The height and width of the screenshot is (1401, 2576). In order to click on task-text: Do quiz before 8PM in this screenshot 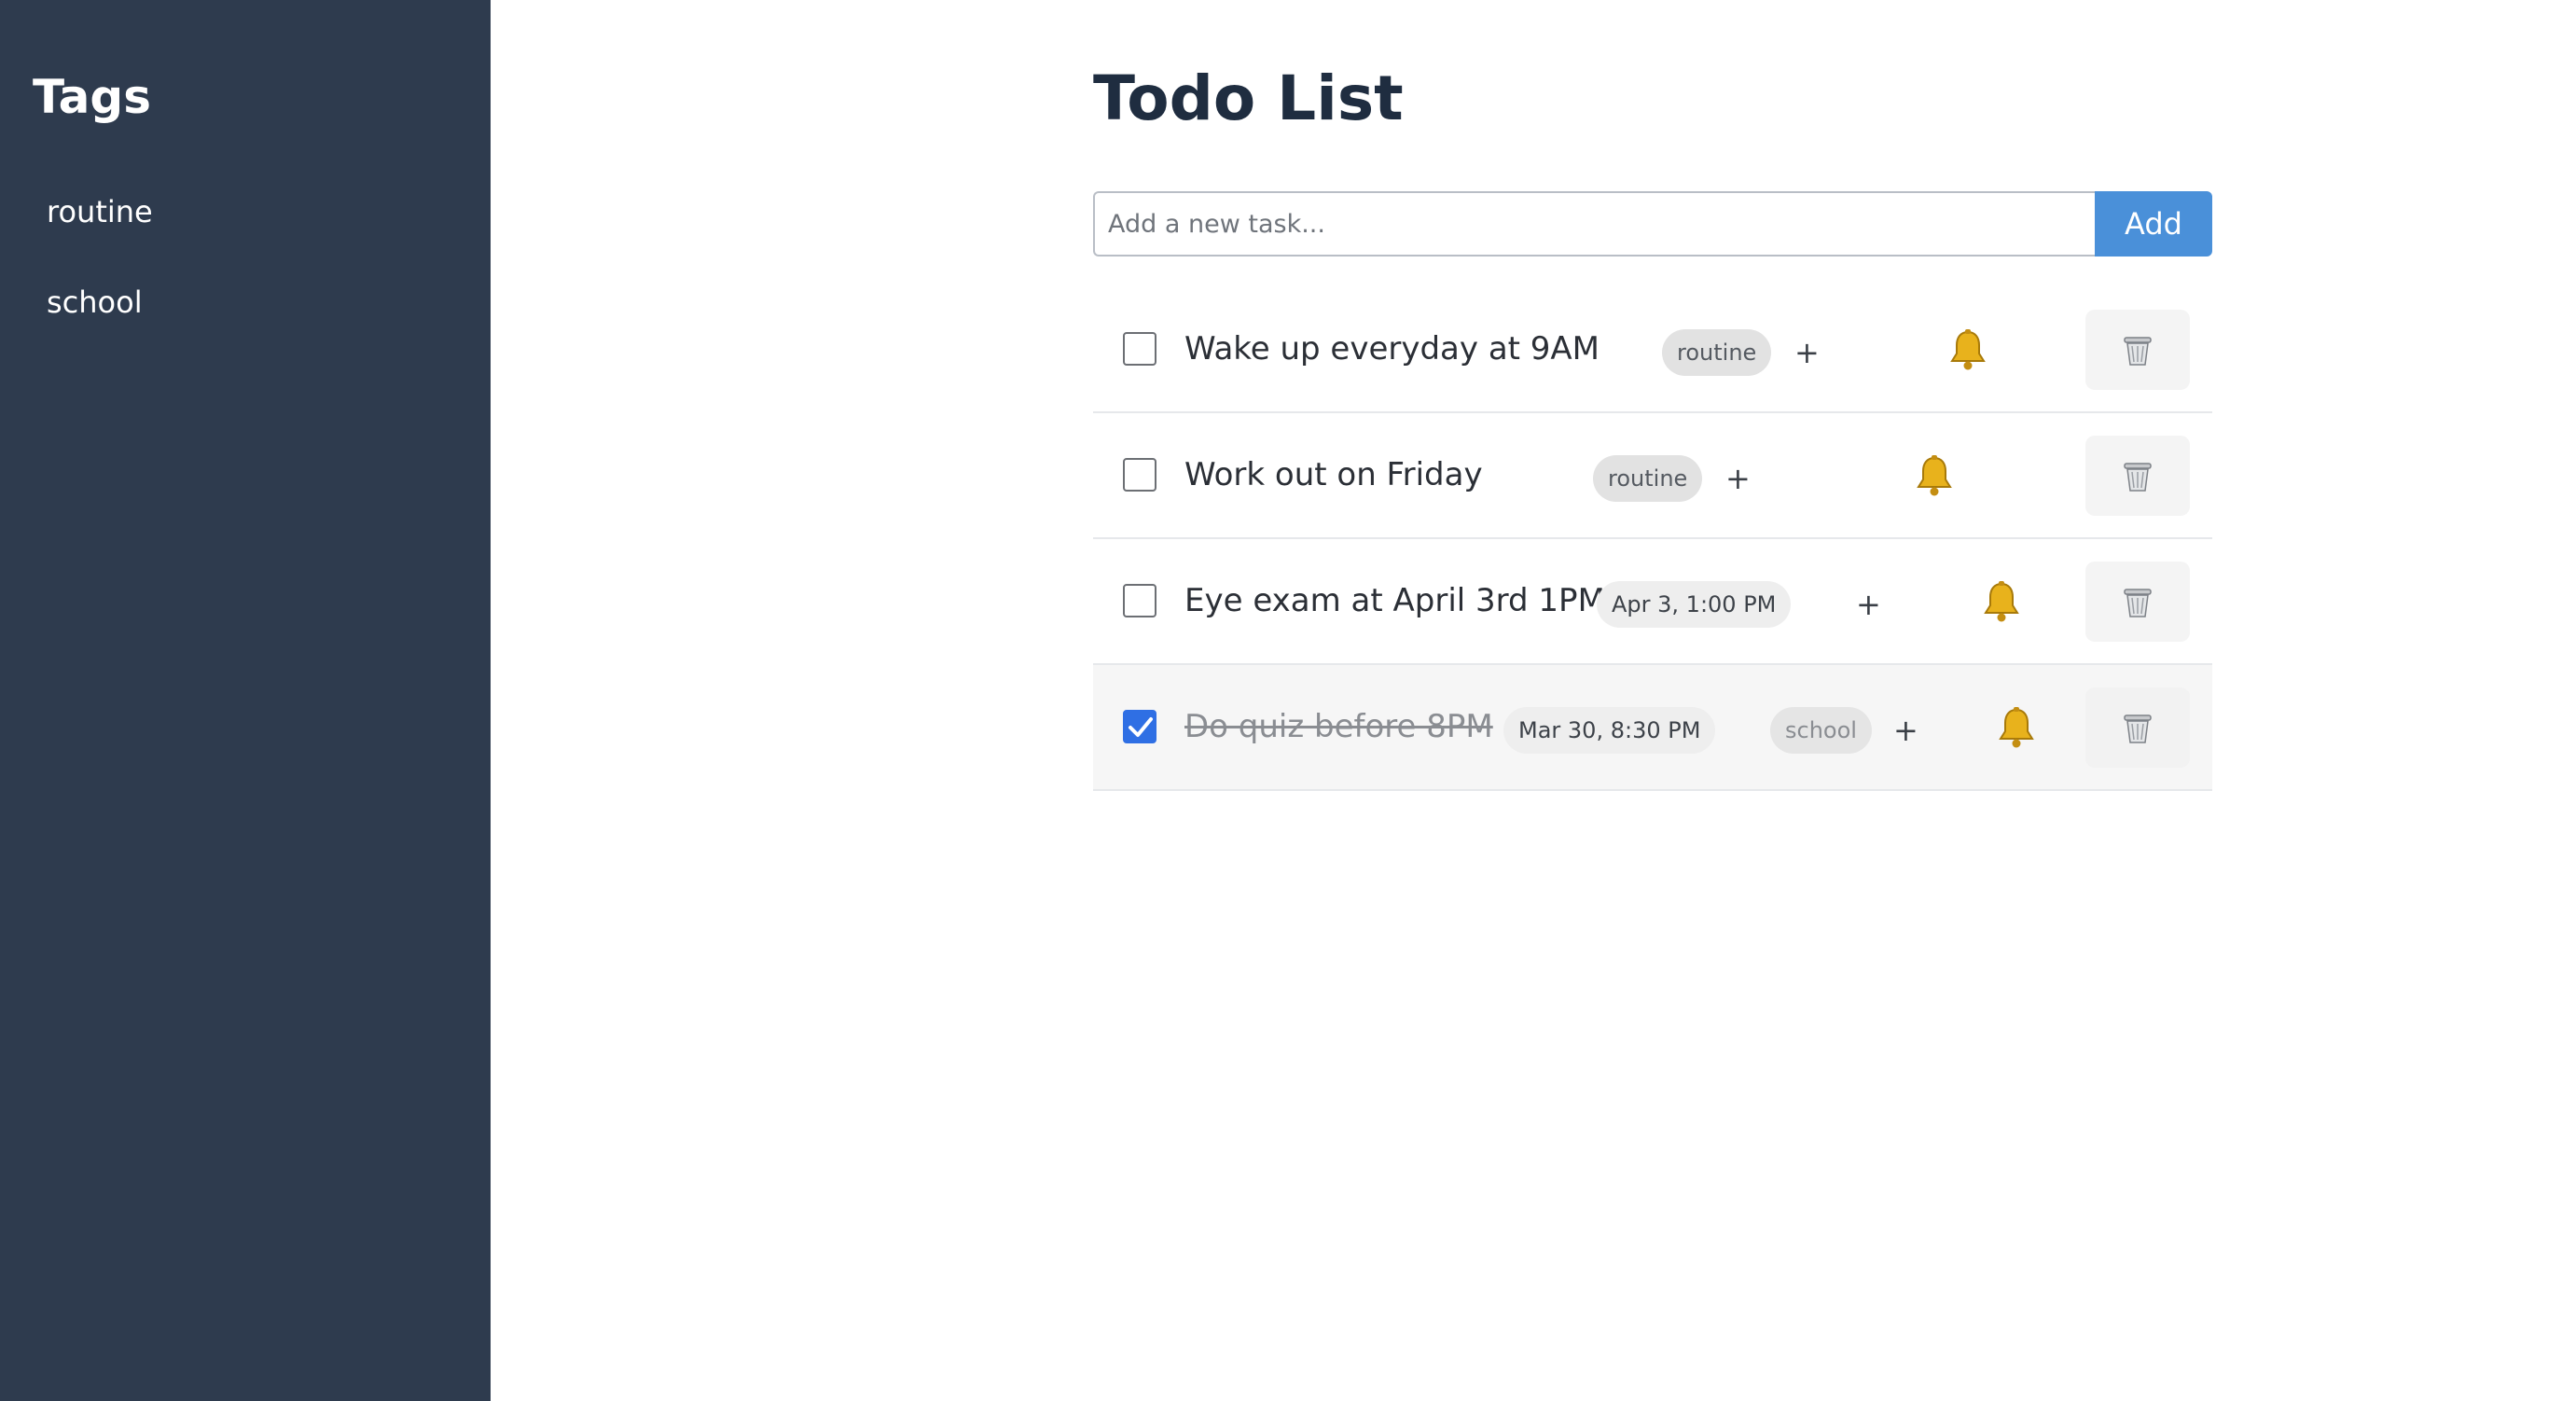, I will do `click(1338, 726)`.